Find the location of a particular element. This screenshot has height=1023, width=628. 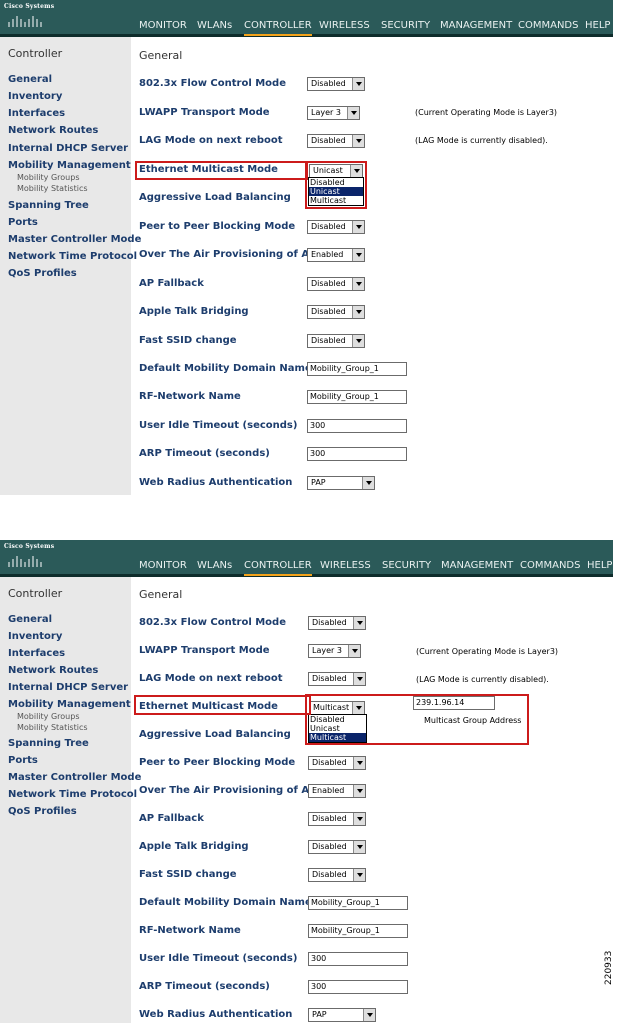

logo-text: Cisco Systems is located at coordinates (29, 6).